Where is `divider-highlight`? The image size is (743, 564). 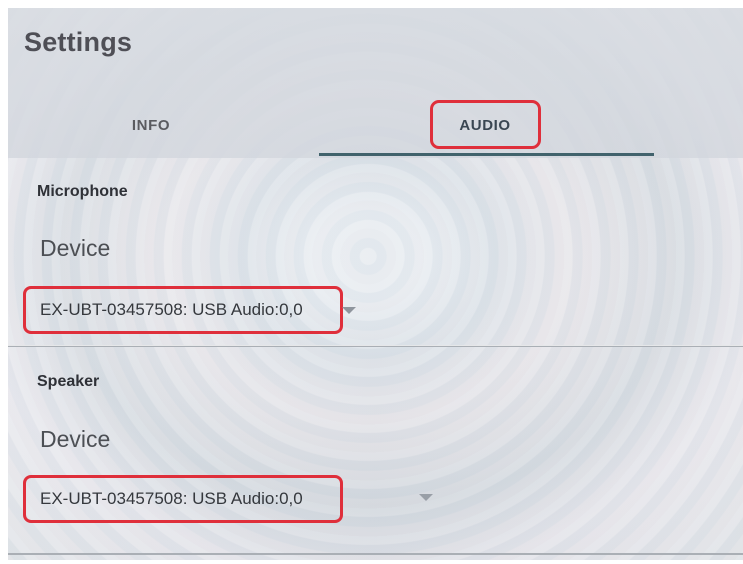 divider-highlight is located at coordinates (375, 345).